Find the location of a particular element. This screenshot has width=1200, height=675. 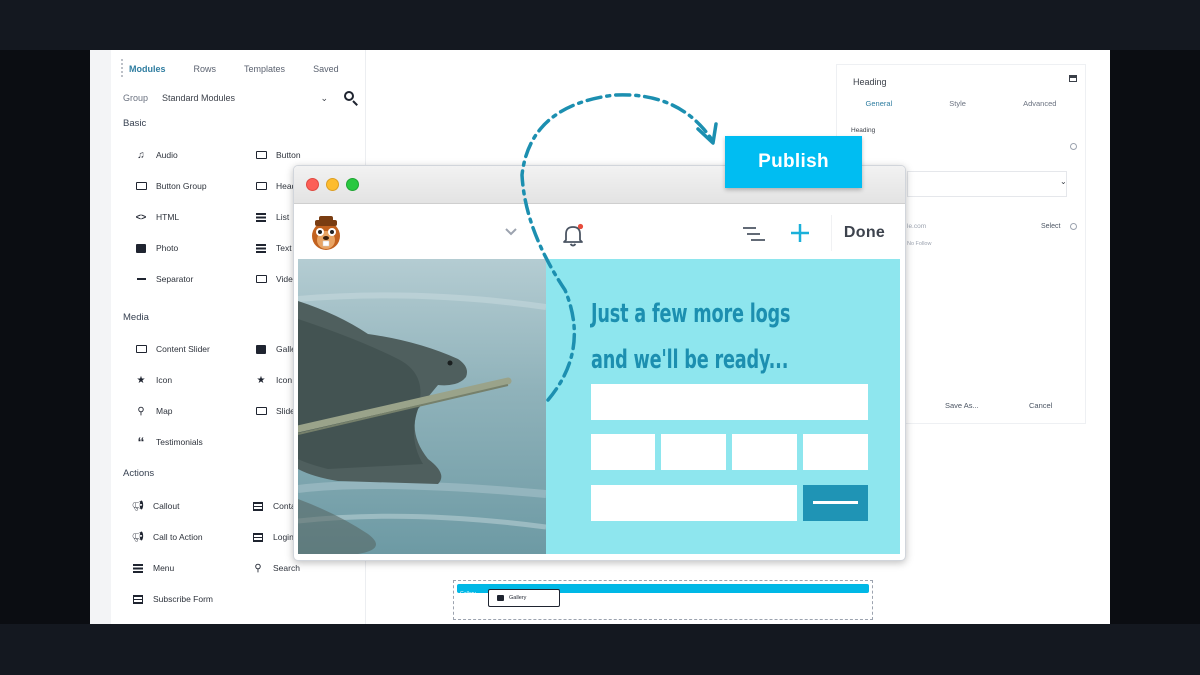

module-tabs: Modules Rows Templates Saved is located at coordinates (248, 69).